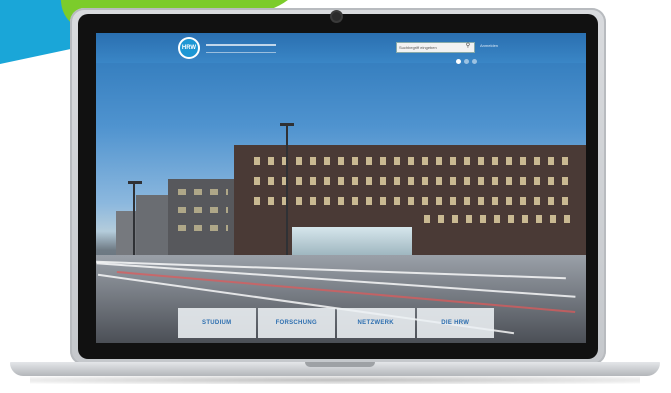 This screenshot has width=671, height=393. Describe the element at coordinates (376, 323) in the screenshot. I see `nav-item-netzwerk: NETZWERK` at that location.